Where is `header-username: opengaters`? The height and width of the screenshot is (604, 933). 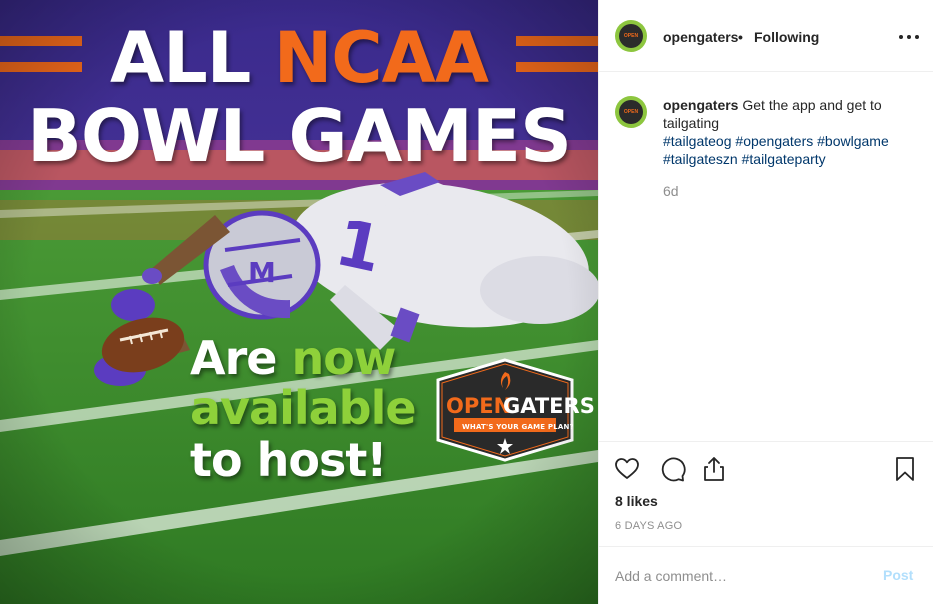 header-username: opengaters is located at coordinates (700, 37).